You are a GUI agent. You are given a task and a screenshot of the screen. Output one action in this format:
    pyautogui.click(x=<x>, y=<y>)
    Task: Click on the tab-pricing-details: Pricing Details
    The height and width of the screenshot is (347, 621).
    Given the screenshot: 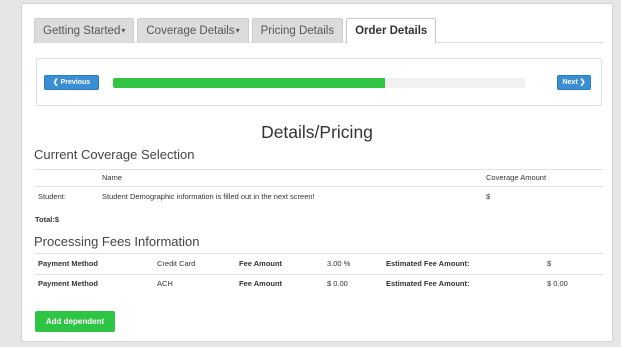 What is the action you would take?
    pyautogui.click(x=297, y=30)
    